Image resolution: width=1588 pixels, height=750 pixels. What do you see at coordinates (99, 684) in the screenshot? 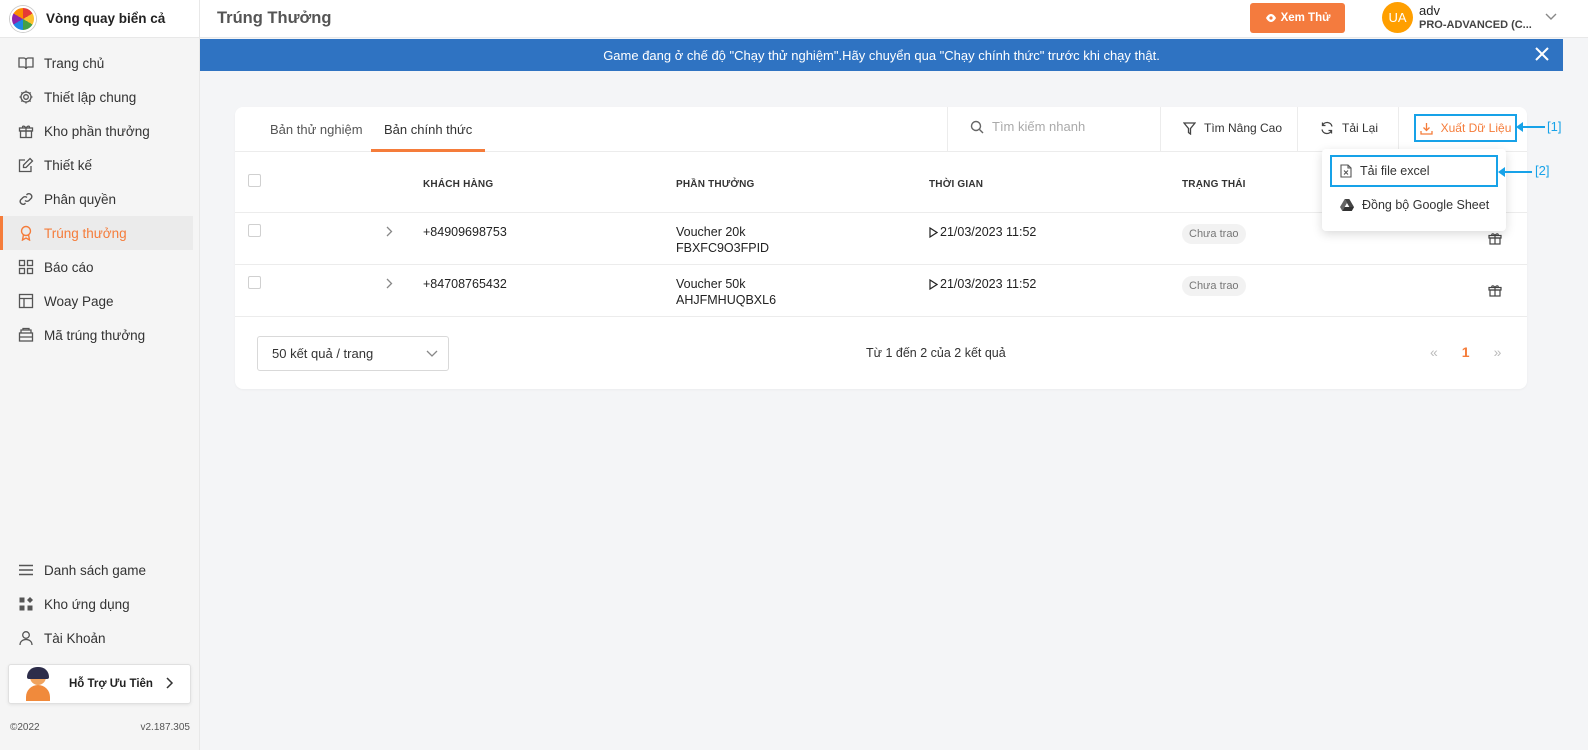
I see `priority-support-button: Hỗ Trợ Ưu Tiên` at bounding box center [99, 684].